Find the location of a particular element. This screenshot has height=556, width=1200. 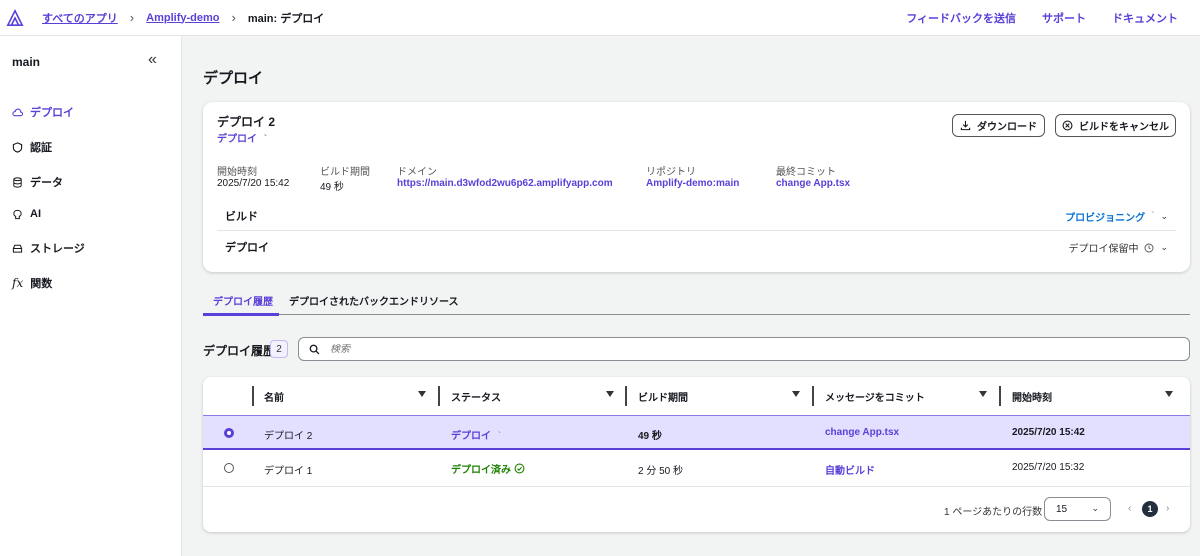

sidebar-item-ai: AI is located at coordinates (26, 214).